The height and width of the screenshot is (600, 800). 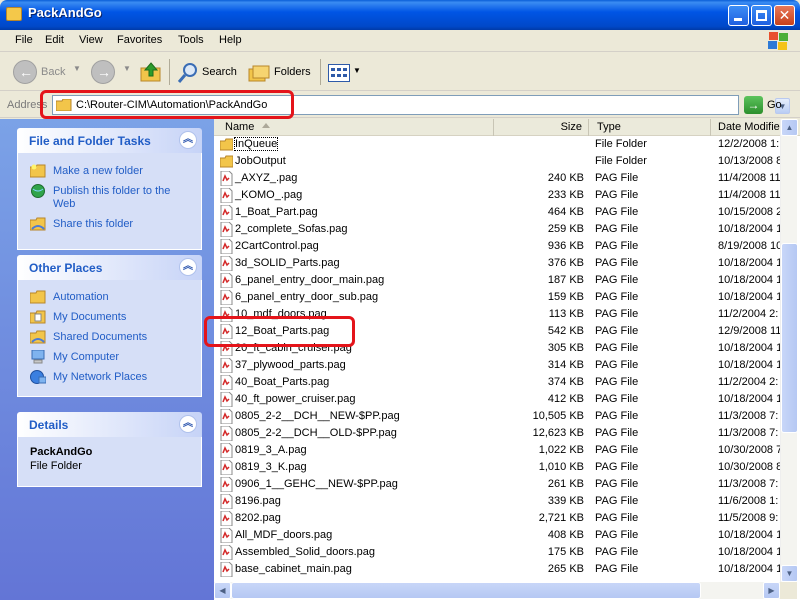 What do you see at coordinates (400, 15) in the screenshot?
I see `title-bar: PackAndGo ✕` at bounding box center [400, 15].